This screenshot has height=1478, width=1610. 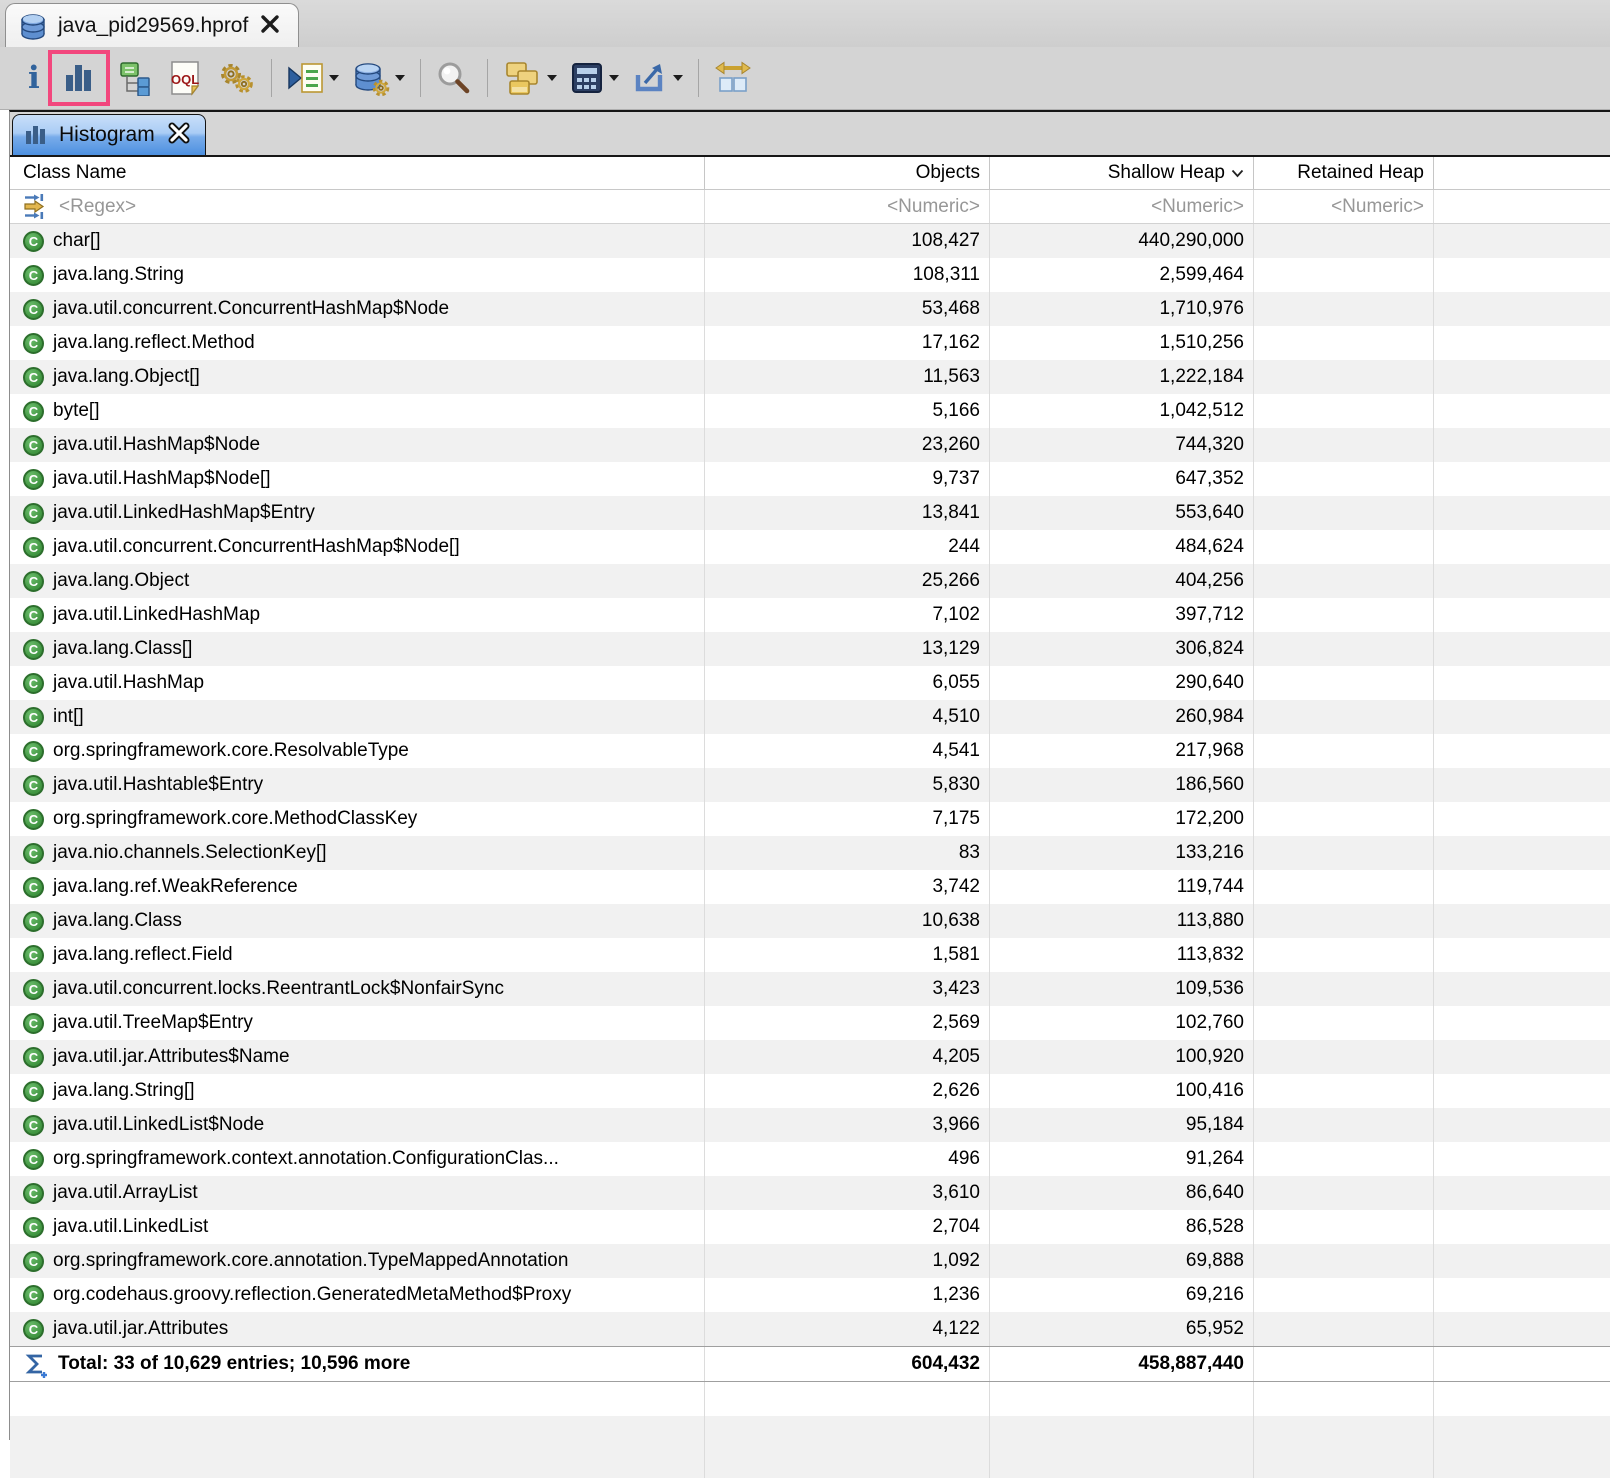 I want to click on table-row: C java.lang.Object[] 11,563 1,222,184, so click(x=810, y=377).